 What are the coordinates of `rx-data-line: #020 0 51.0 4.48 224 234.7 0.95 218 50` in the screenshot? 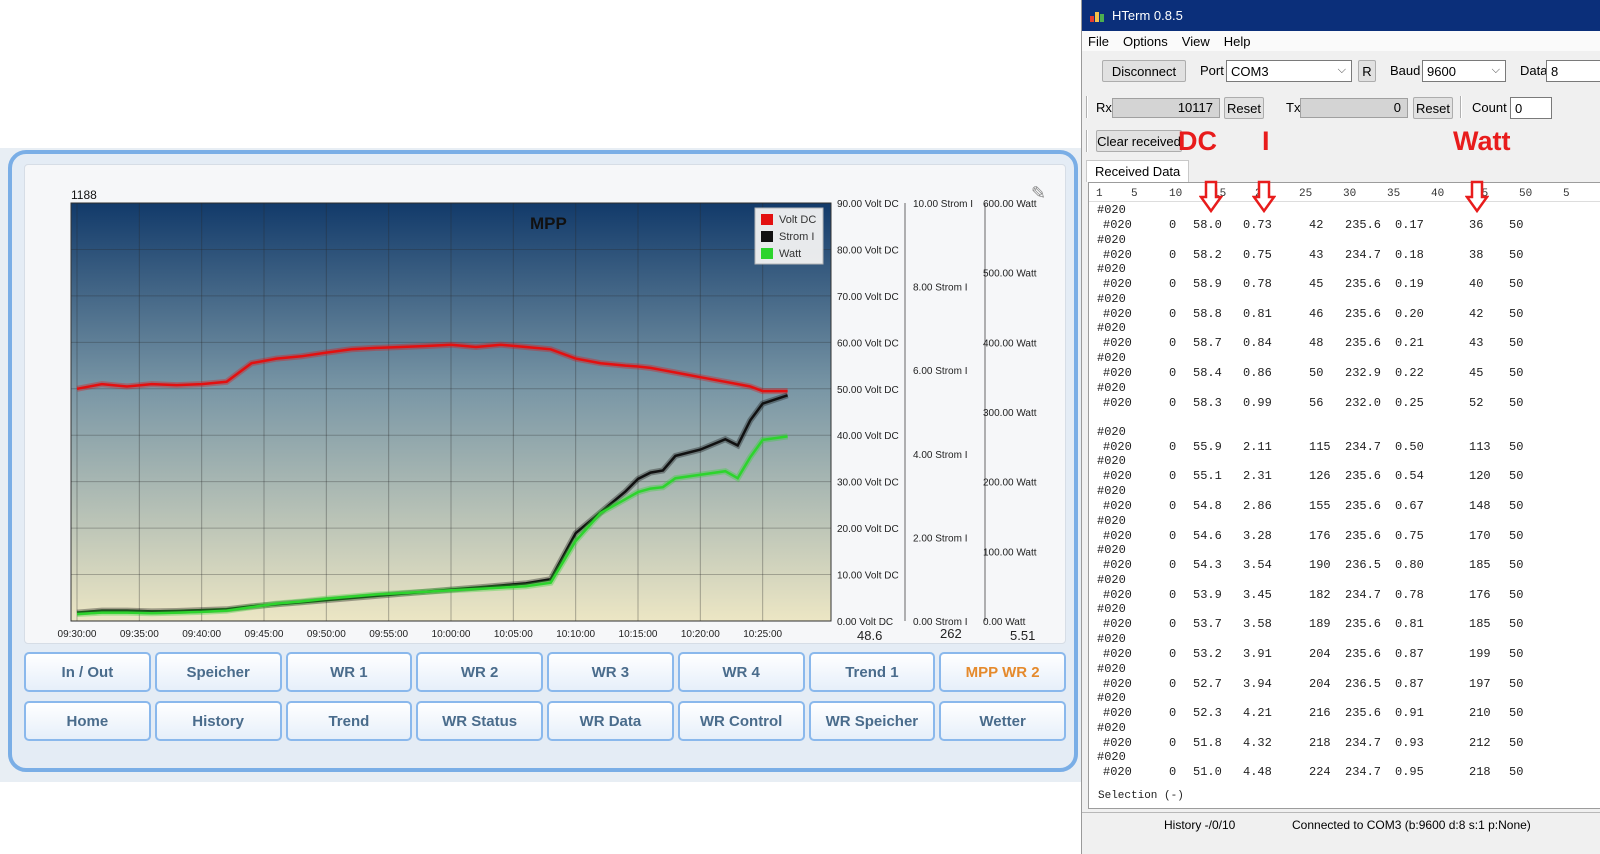 It's located at (1344, 772).